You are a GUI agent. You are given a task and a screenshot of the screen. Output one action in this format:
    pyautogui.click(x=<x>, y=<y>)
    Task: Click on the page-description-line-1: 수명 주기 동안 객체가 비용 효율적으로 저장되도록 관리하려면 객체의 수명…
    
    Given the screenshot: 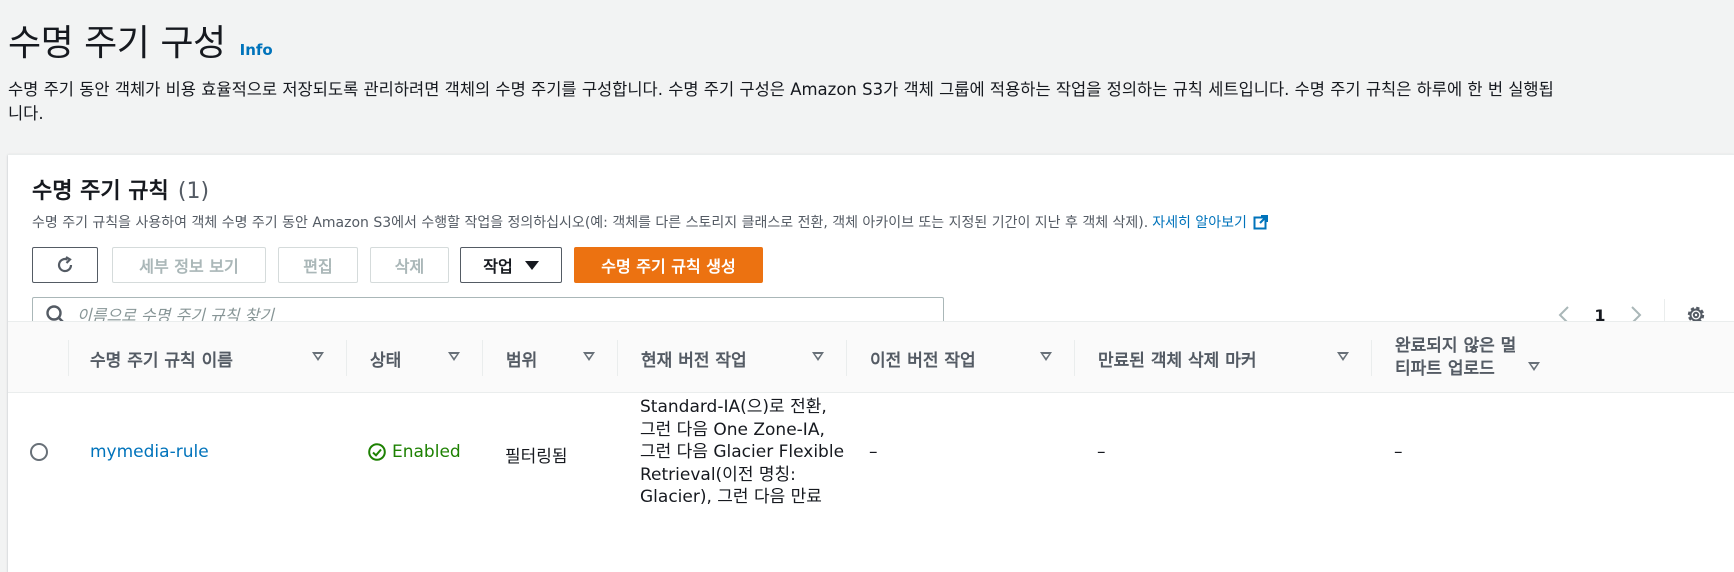 What is the action you would take?
    pyautogui.click(x=781, y=89)
    